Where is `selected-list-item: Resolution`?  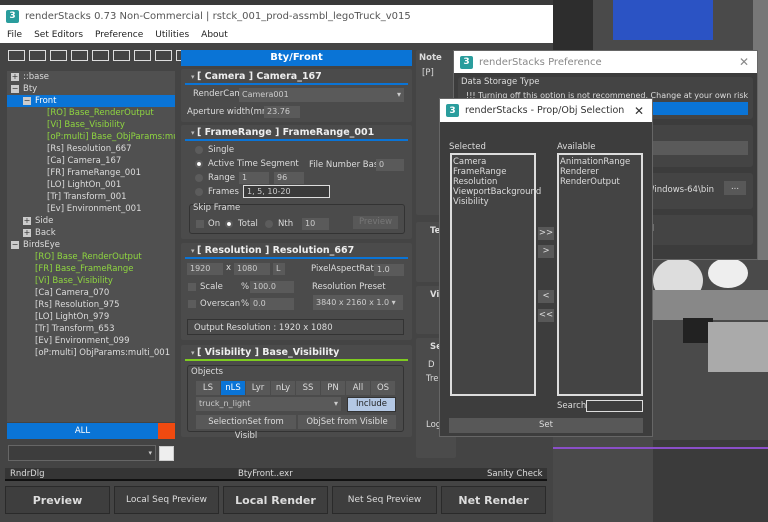
selected-list-item: Resolution is located at coordinates (493, 182).